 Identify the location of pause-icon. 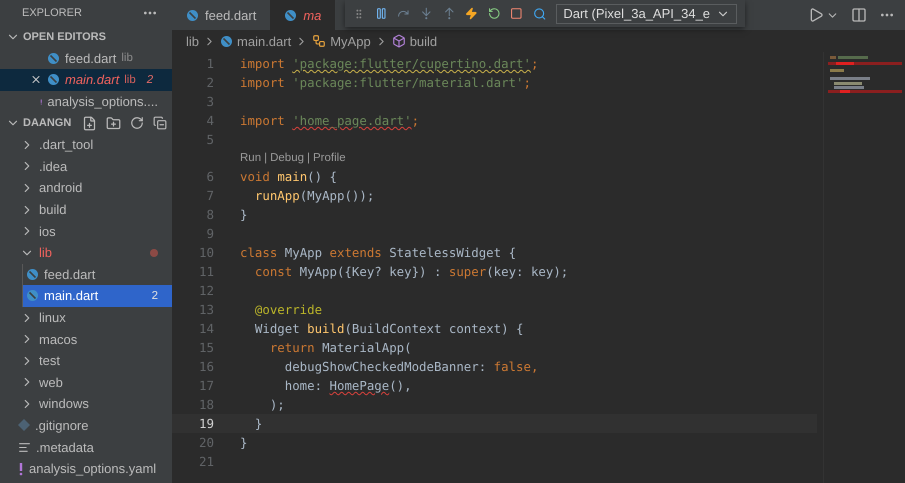
(381, 13).